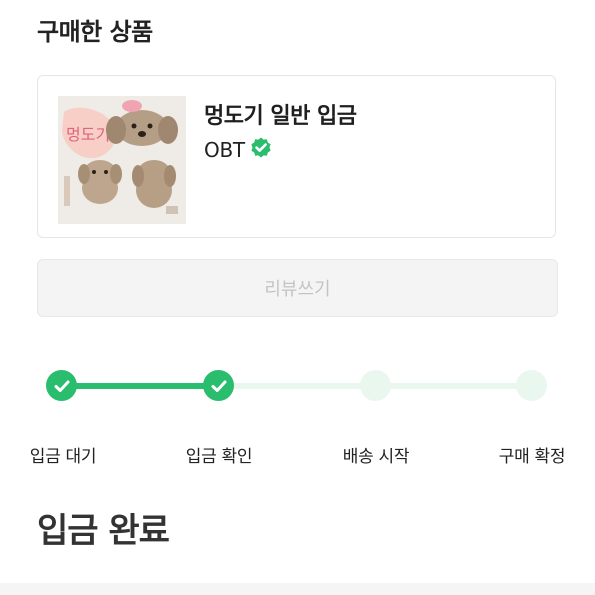 The height and width of the screenshot is (595, 595). What do you see at coordinates (103, 531) in the screenshot?
I see `order-status-title: 입금 완료` at bounding box center [103, 531].